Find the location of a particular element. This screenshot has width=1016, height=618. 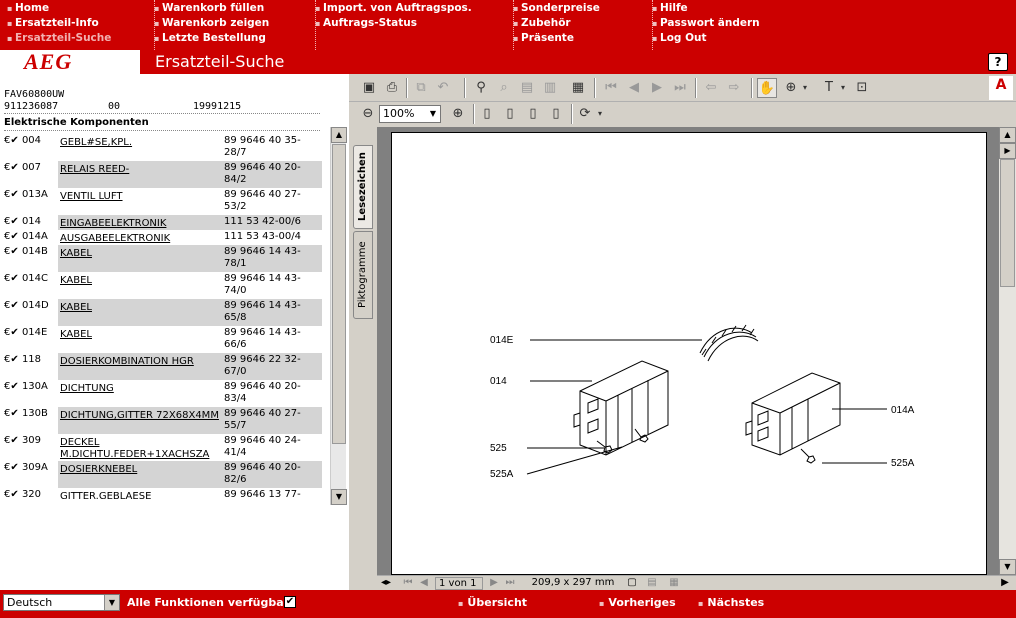

snapshot-icon: ⊡ is located at coordinates (862, 88).